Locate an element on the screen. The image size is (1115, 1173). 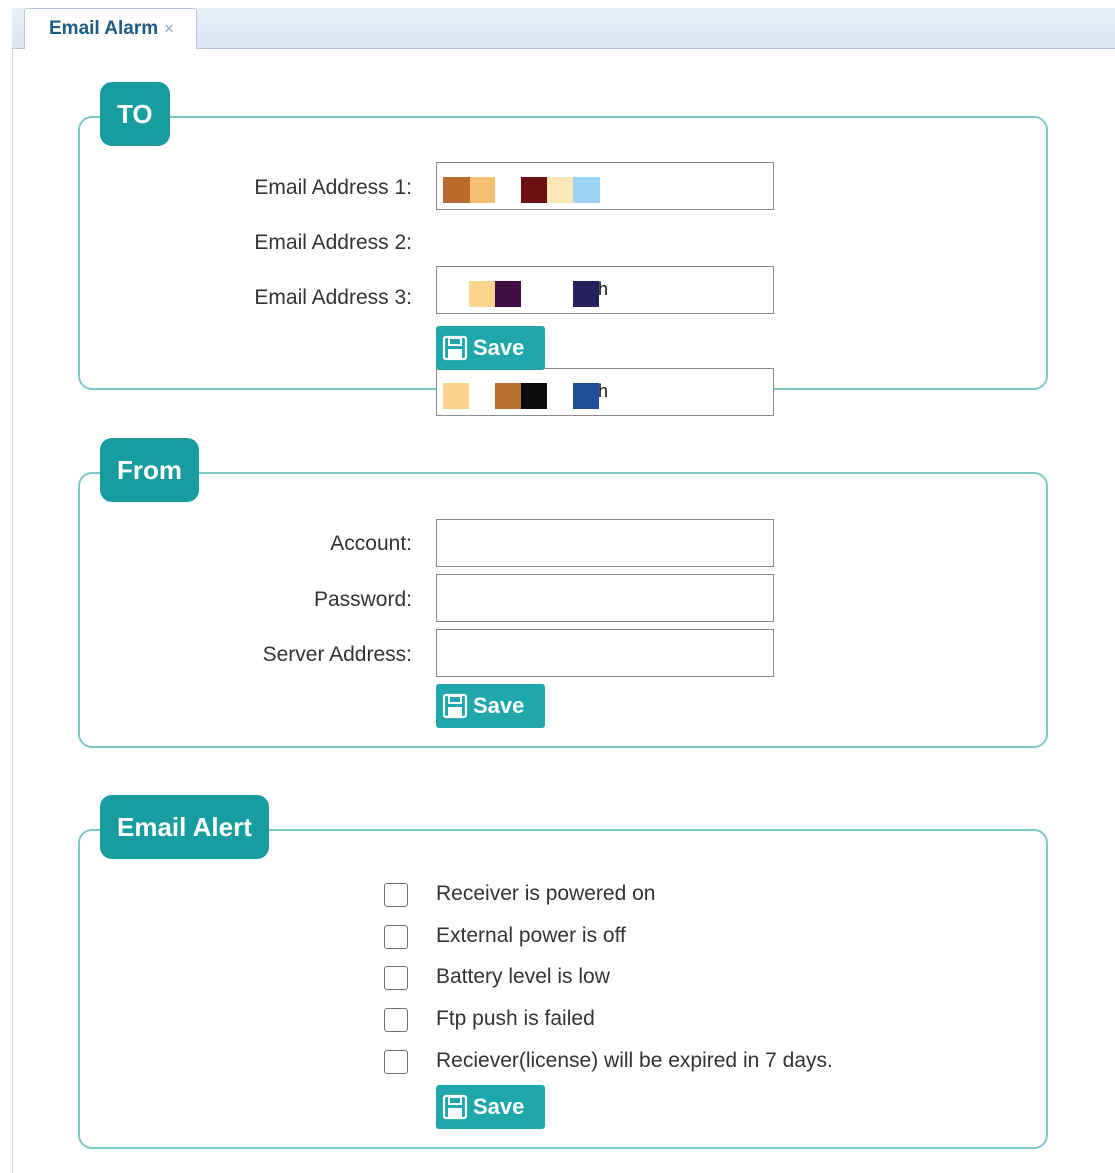
checkbox-license-expiry is located at coordinates (396, 1062).